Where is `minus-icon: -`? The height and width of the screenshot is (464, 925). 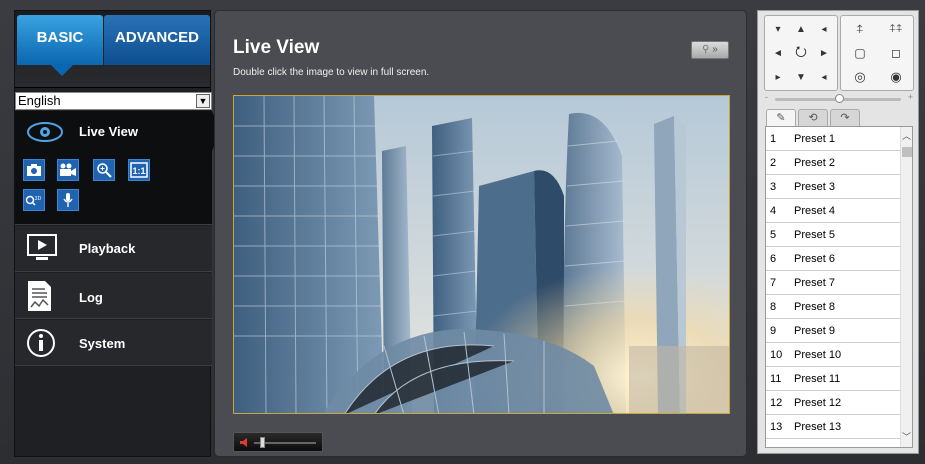 minus-icon: - is located at coordinates (766, 97).